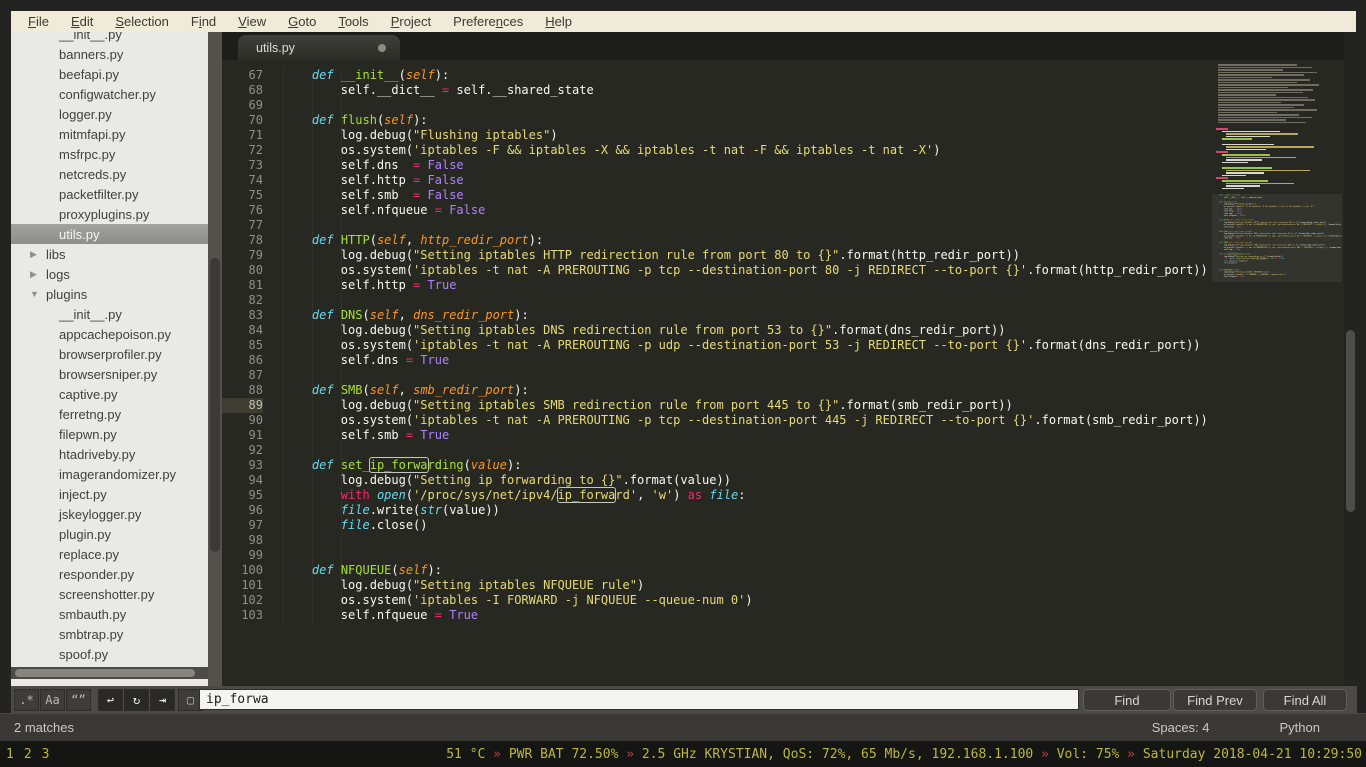  Describe the element at coordinates (109, 214) in the screenshot. I see `sidebar-item-proxyplugins-py: proxyplugins.py` at that location.